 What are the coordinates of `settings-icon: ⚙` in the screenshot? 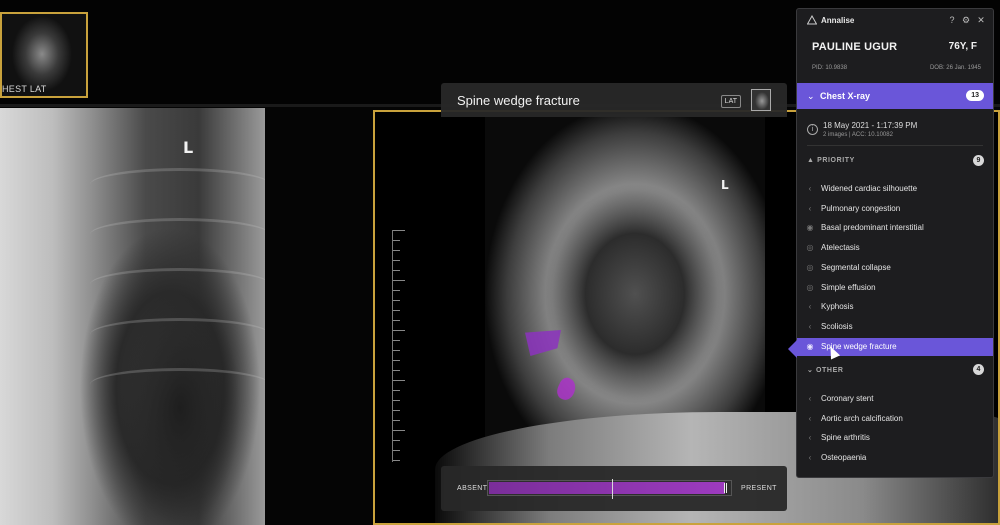 It's located at (966, 20).